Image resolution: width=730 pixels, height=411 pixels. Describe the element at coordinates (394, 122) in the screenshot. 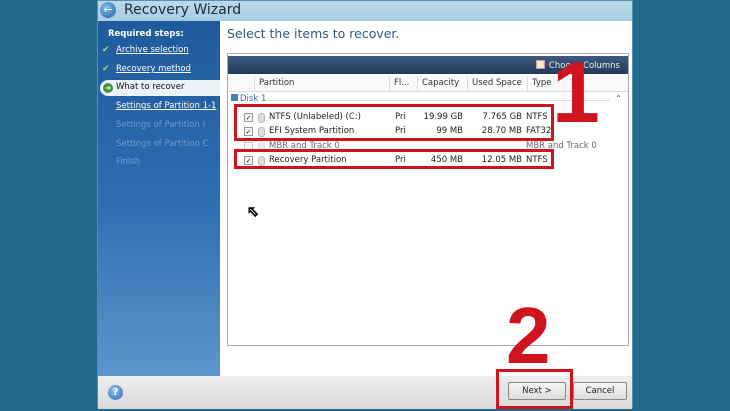

I see `highlight-box-rows` at that location.